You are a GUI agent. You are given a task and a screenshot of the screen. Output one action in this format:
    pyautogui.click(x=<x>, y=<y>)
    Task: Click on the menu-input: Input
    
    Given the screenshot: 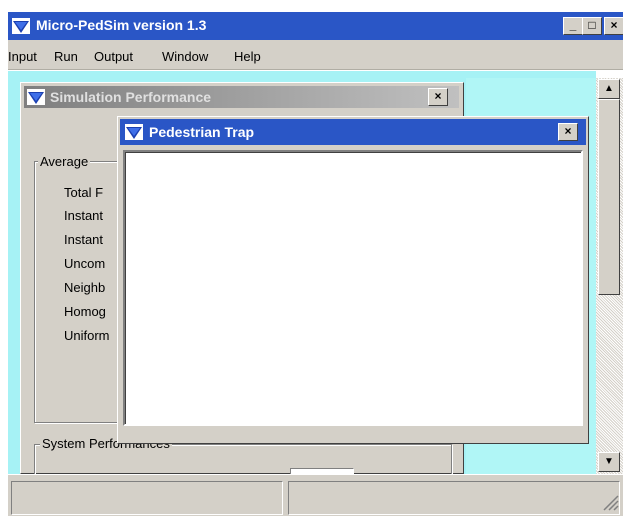 What is the action you would take?
    pyautogui.click(x=22, y=56)
    